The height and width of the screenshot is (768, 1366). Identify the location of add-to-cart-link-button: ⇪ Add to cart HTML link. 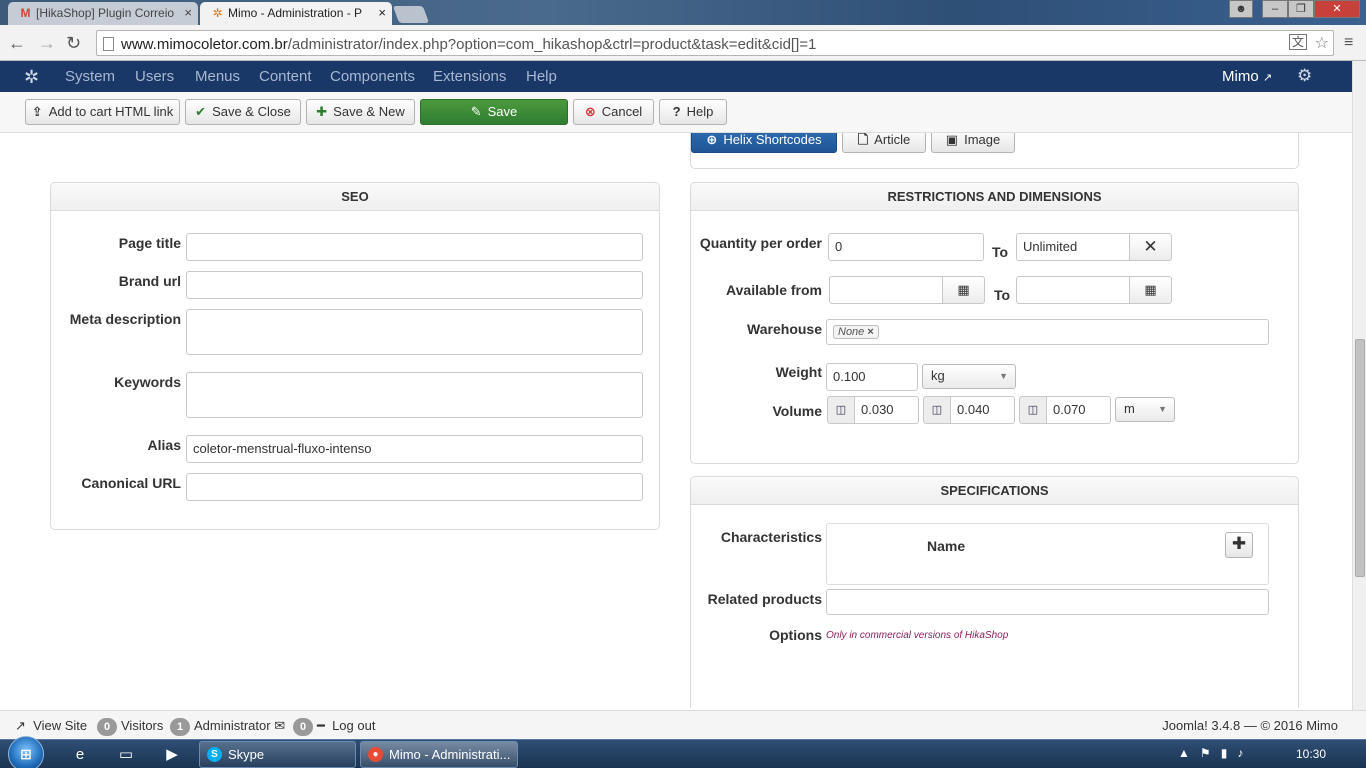
(102, 112).